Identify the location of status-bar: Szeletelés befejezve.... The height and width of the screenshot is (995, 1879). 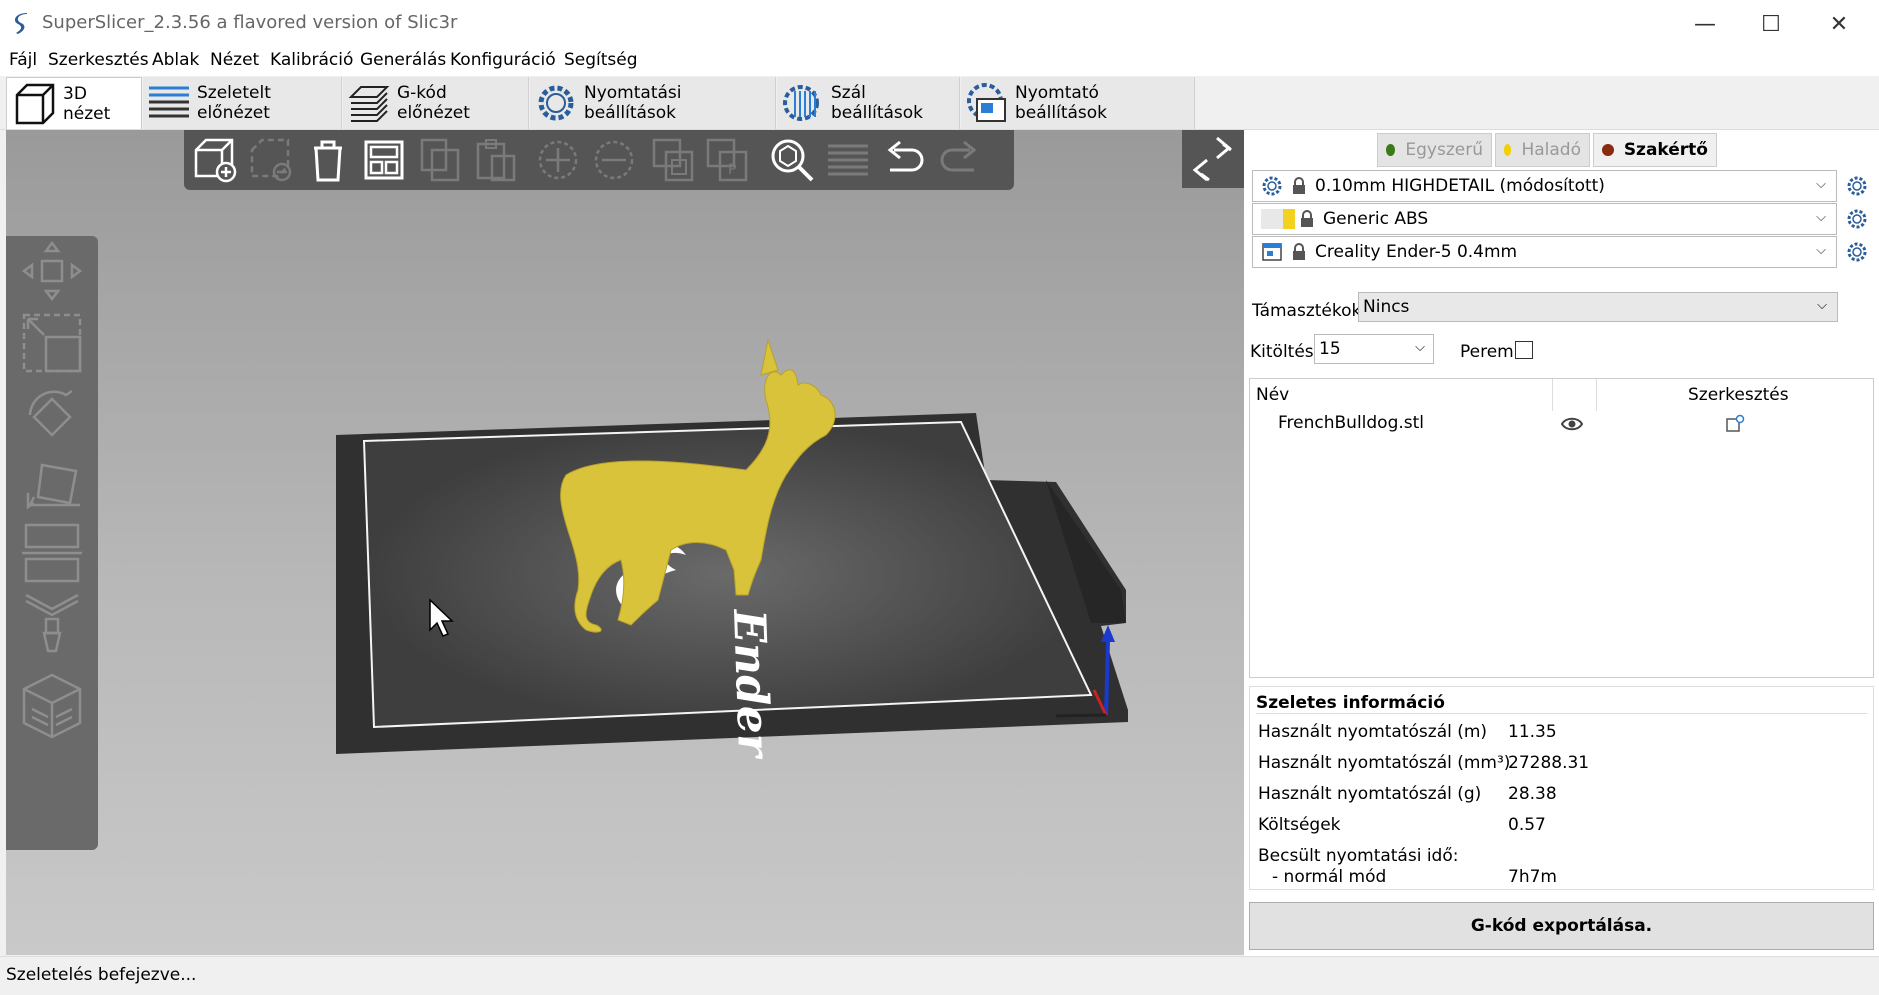
(939, 975).